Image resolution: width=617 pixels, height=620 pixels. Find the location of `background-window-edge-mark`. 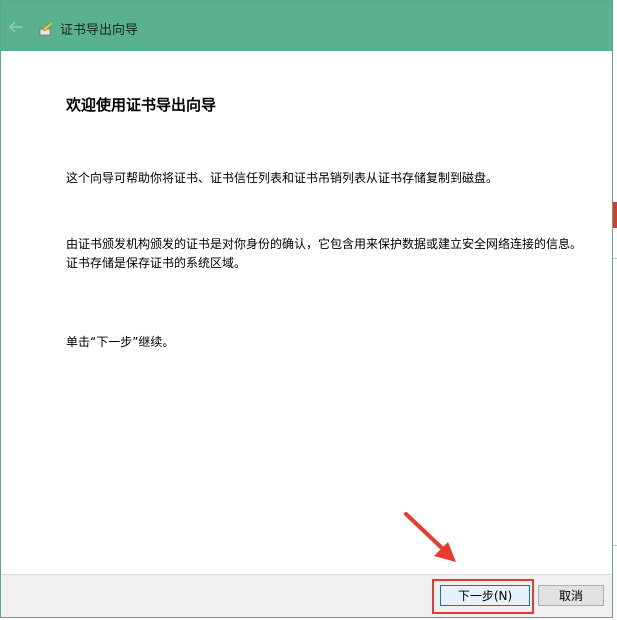

background-window-edge-mark is located at coordinates (615, 215).